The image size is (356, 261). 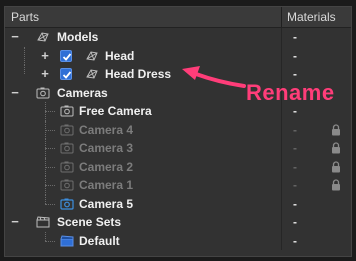 I want to click on tree-row-camera-1: Camera 1 -, so click(x=178, y=185).